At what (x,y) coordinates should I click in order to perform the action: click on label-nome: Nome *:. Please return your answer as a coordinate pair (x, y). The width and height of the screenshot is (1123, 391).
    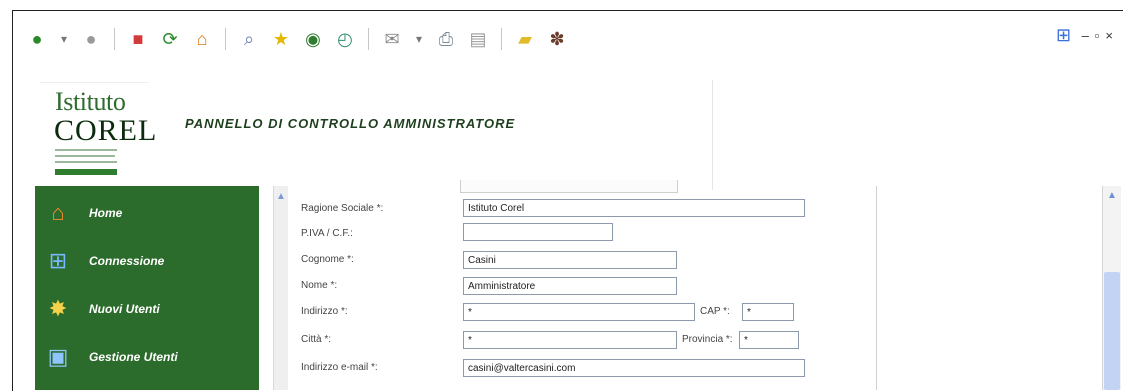
    Looking at the image, I should click on (319, 285).